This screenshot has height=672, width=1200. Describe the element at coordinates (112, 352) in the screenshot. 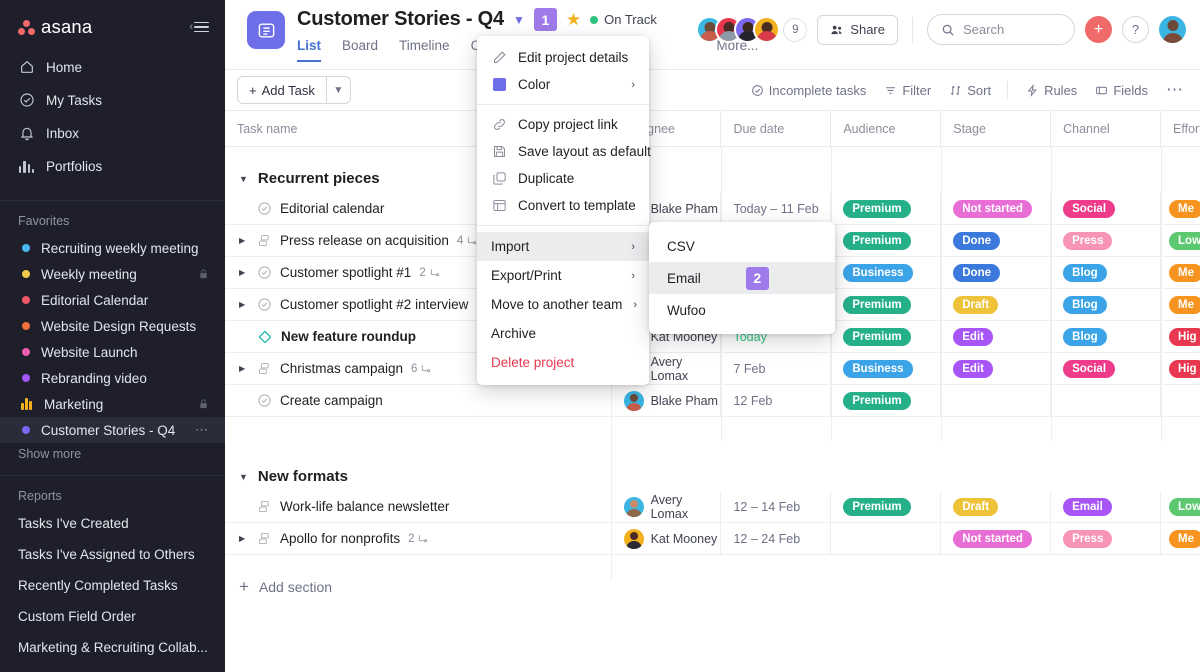

I see `sidebar-item-website-launch: Website Launch` at that location.